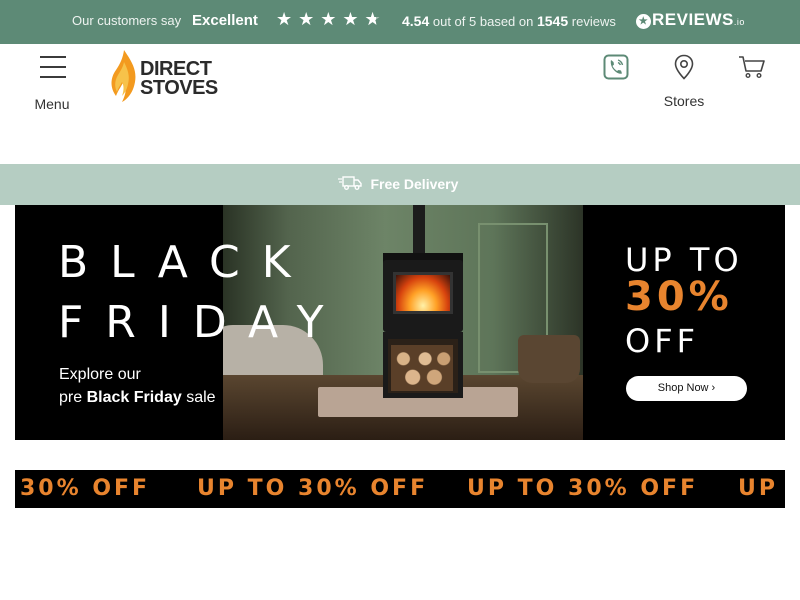 The image size is (800, 600). I want to click on stores-label: Stores, so click(684, 101).